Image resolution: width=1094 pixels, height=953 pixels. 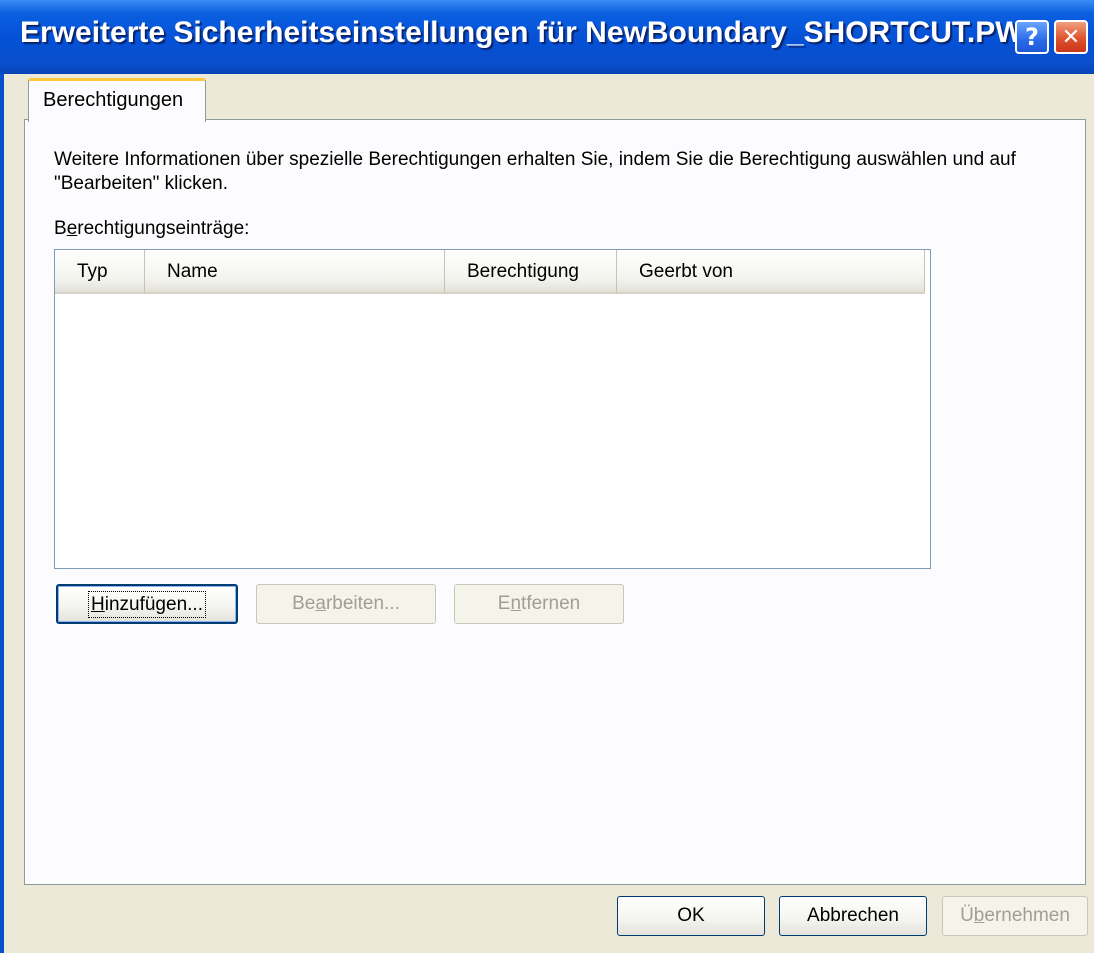 I want to click on list-header: Typ Name Berechtigung Geerbt von, so click(x=490, y=272).